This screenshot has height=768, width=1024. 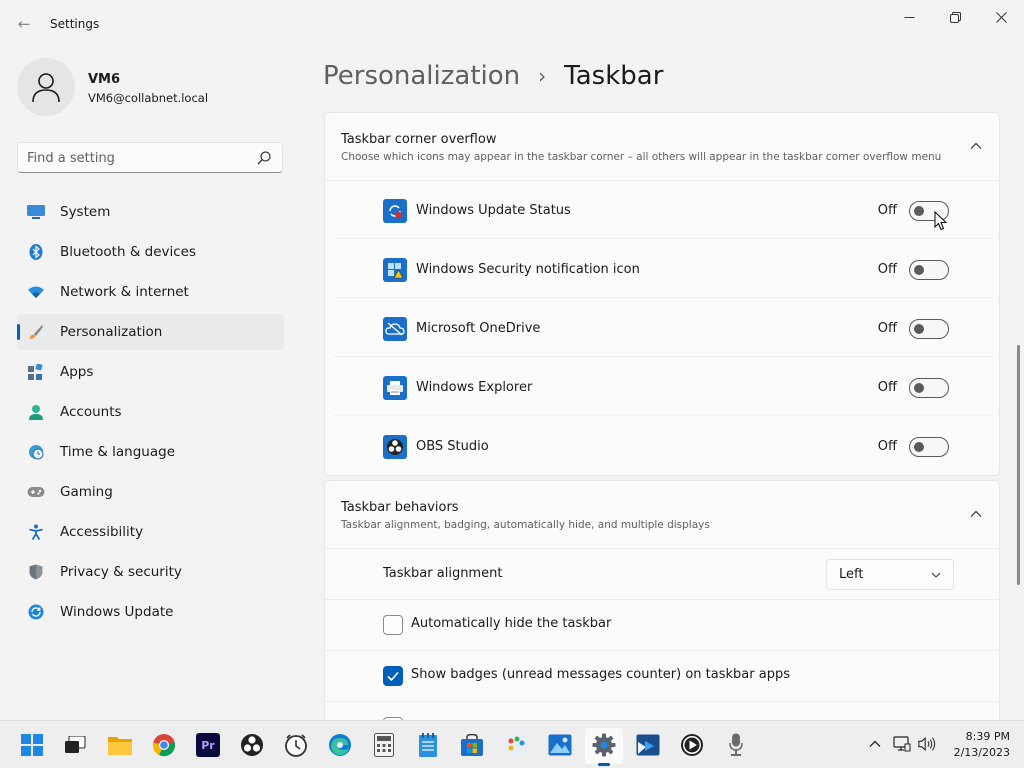 I want to click on minimize-icon, so click(x=909, y=17).